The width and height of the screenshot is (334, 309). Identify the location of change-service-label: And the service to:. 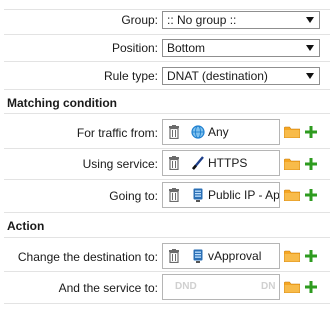
(108, 288).